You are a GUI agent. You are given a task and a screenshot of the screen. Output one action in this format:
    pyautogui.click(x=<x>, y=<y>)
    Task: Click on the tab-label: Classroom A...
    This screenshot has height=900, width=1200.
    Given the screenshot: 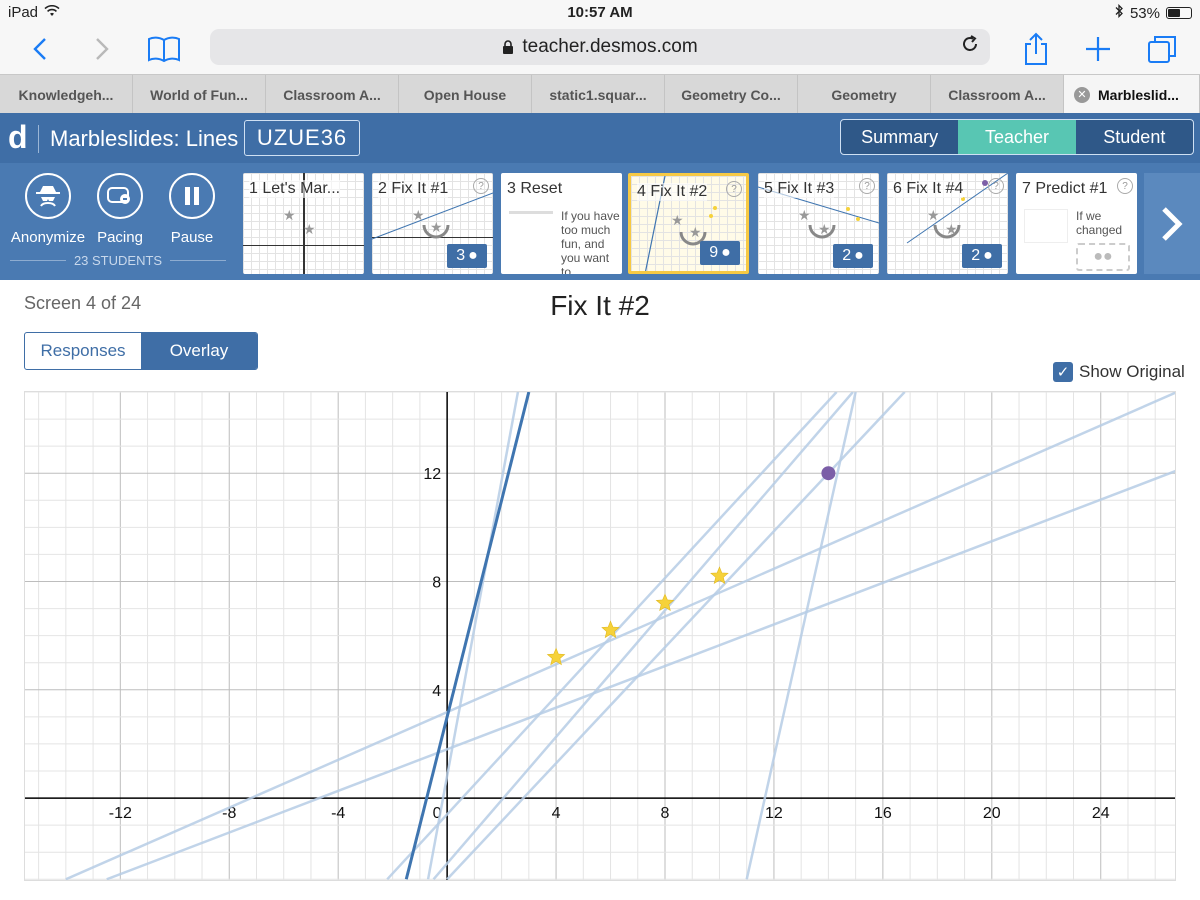 What is the action you would take?
    pyautogui.click(x=332, y=94)
    